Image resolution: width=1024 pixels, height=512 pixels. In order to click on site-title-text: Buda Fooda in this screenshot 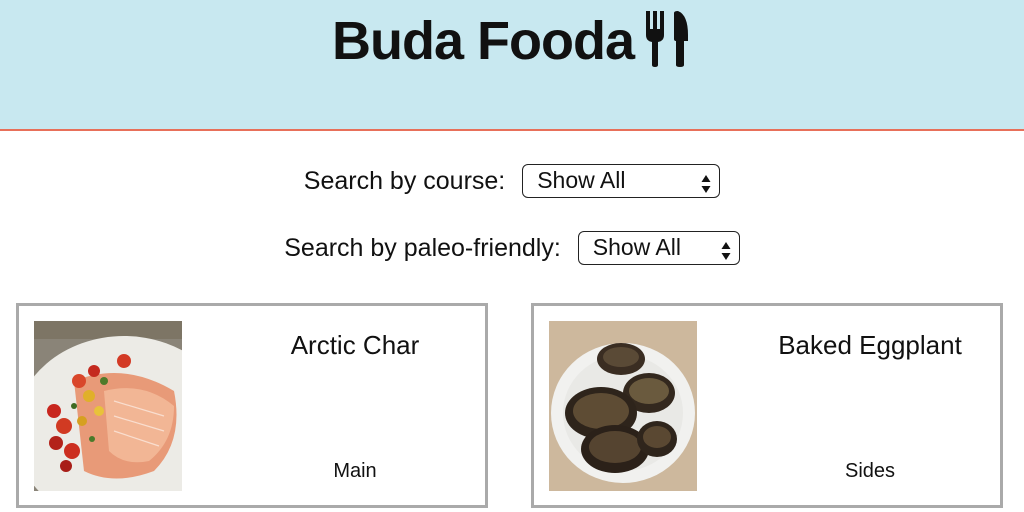, I will do `click(483, 41)`.